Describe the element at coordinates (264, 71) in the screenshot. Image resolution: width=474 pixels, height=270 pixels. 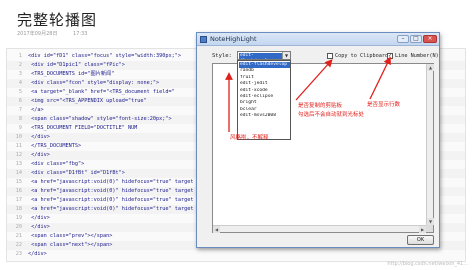
I see `style-option: randb` at that location.